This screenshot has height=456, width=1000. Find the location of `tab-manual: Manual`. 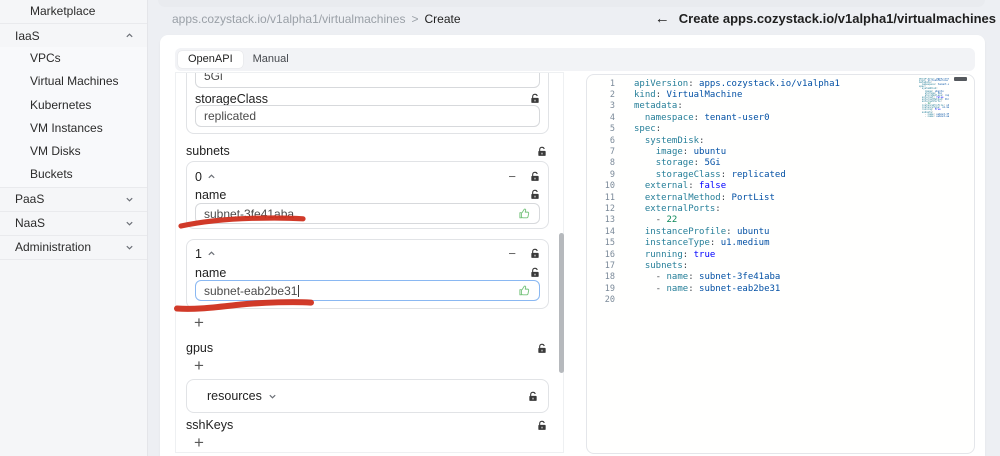

tab-manual: Manual is located at coordinates (271, 59).